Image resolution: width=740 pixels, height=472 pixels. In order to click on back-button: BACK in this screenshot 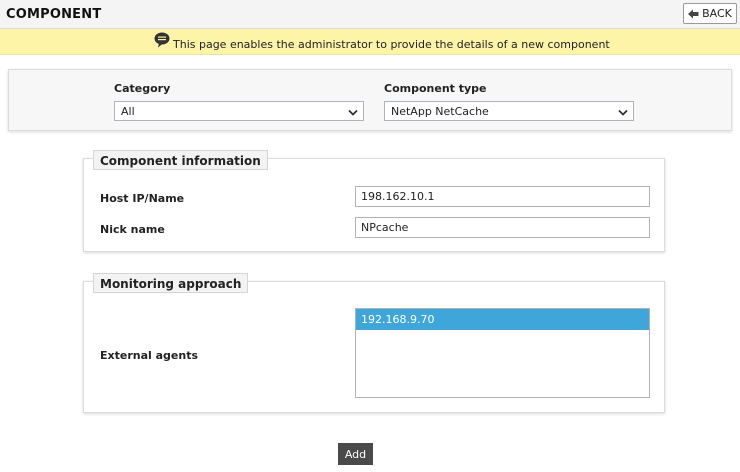, I will do `click(710, 13)`.